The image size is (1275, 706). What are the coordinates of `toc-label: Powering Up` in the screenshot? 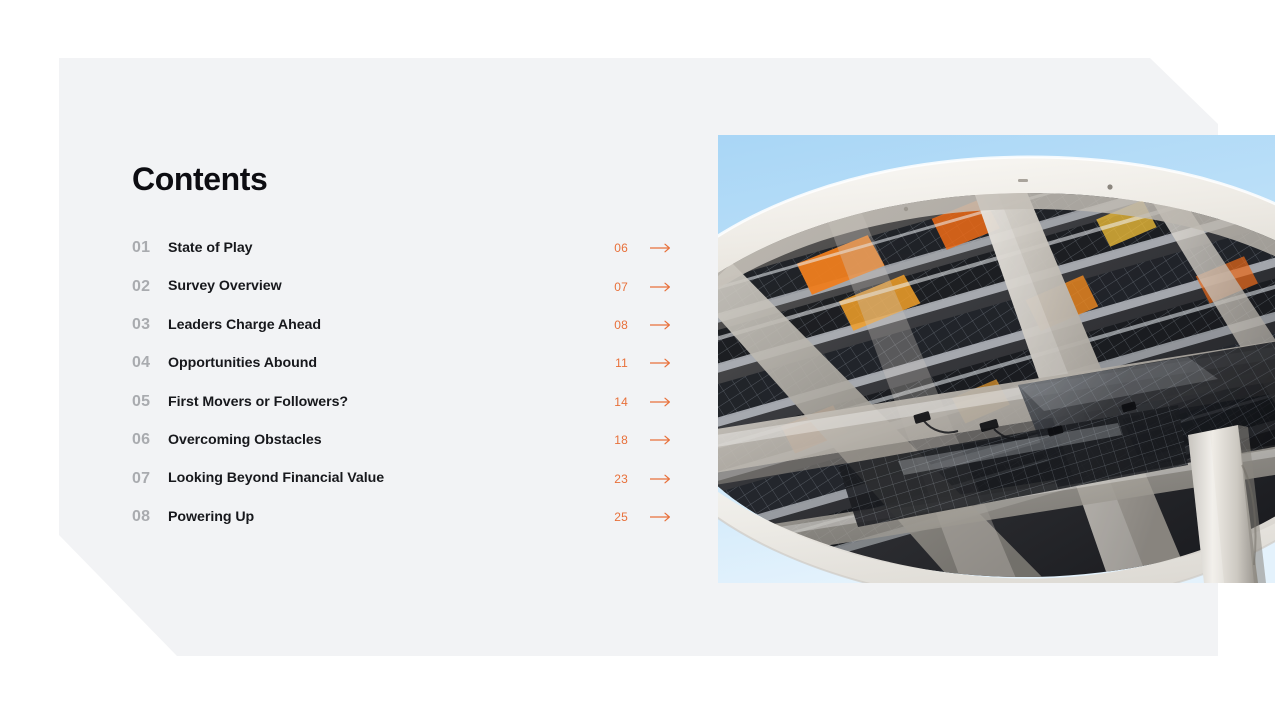 It's located at (211, 516).